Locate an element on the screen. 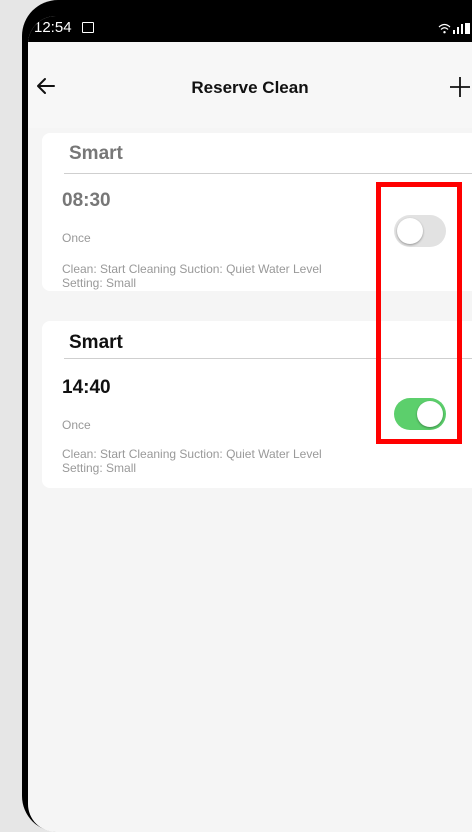 This screenshot has height=832, width=472. battery-icon is located at coordinates (467, 28).